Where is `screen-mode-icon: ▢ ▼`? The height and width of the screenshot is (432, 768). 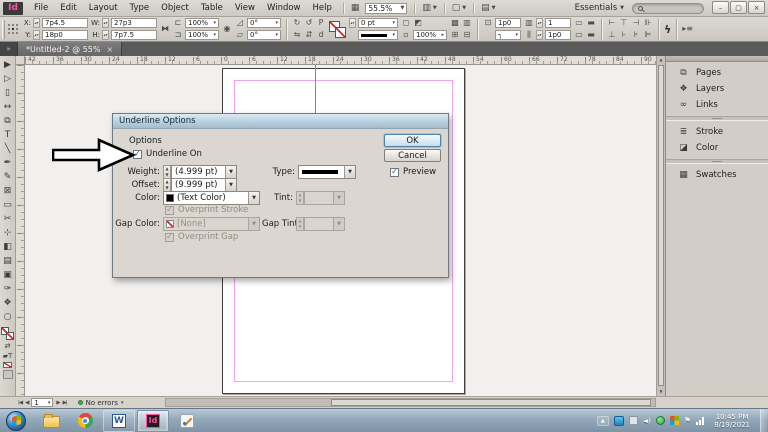 screen-mode-icon: ▢ ▼ is located at coordinates (459, 8).